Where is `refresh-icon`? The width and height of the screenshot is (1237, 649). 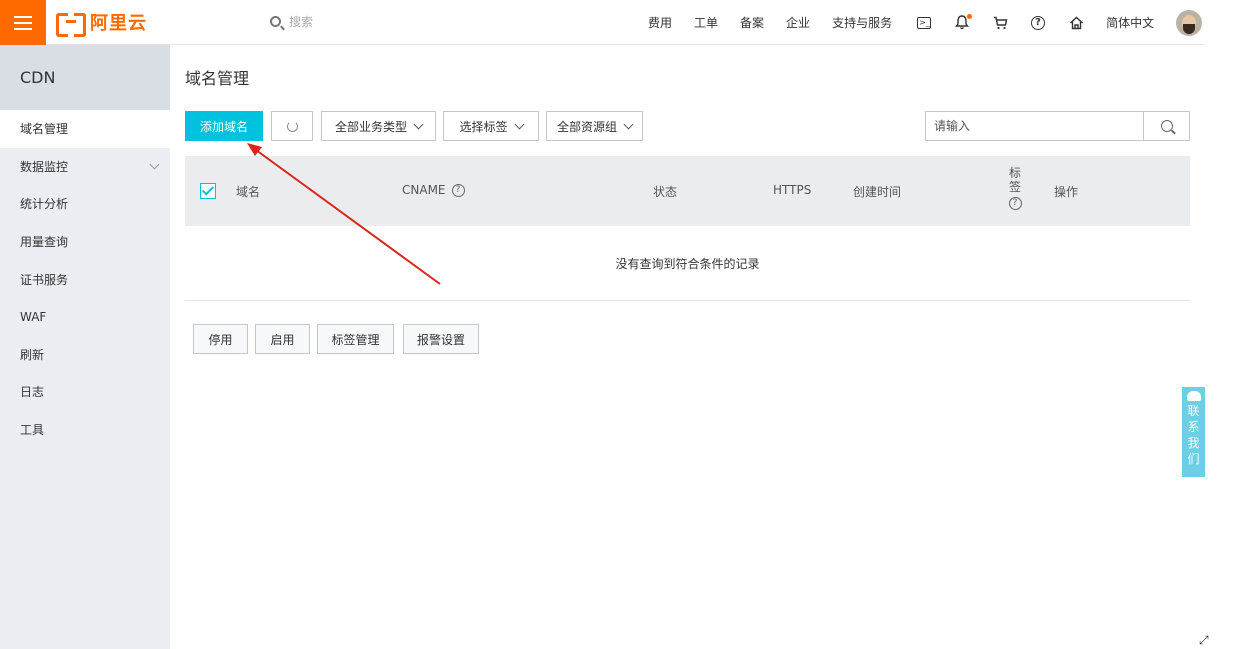 refresh-icon is located at coordinates (292, 126).